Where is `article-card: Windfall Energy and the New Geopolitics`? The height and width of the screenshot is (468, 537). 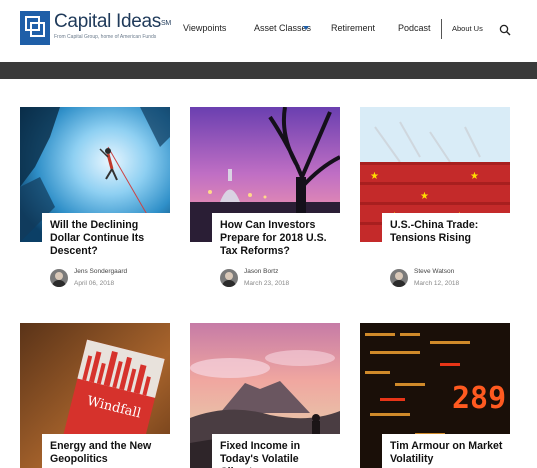
article-card: Windfall Energy and the New Geopolitics is located at coordinates (96, 395).